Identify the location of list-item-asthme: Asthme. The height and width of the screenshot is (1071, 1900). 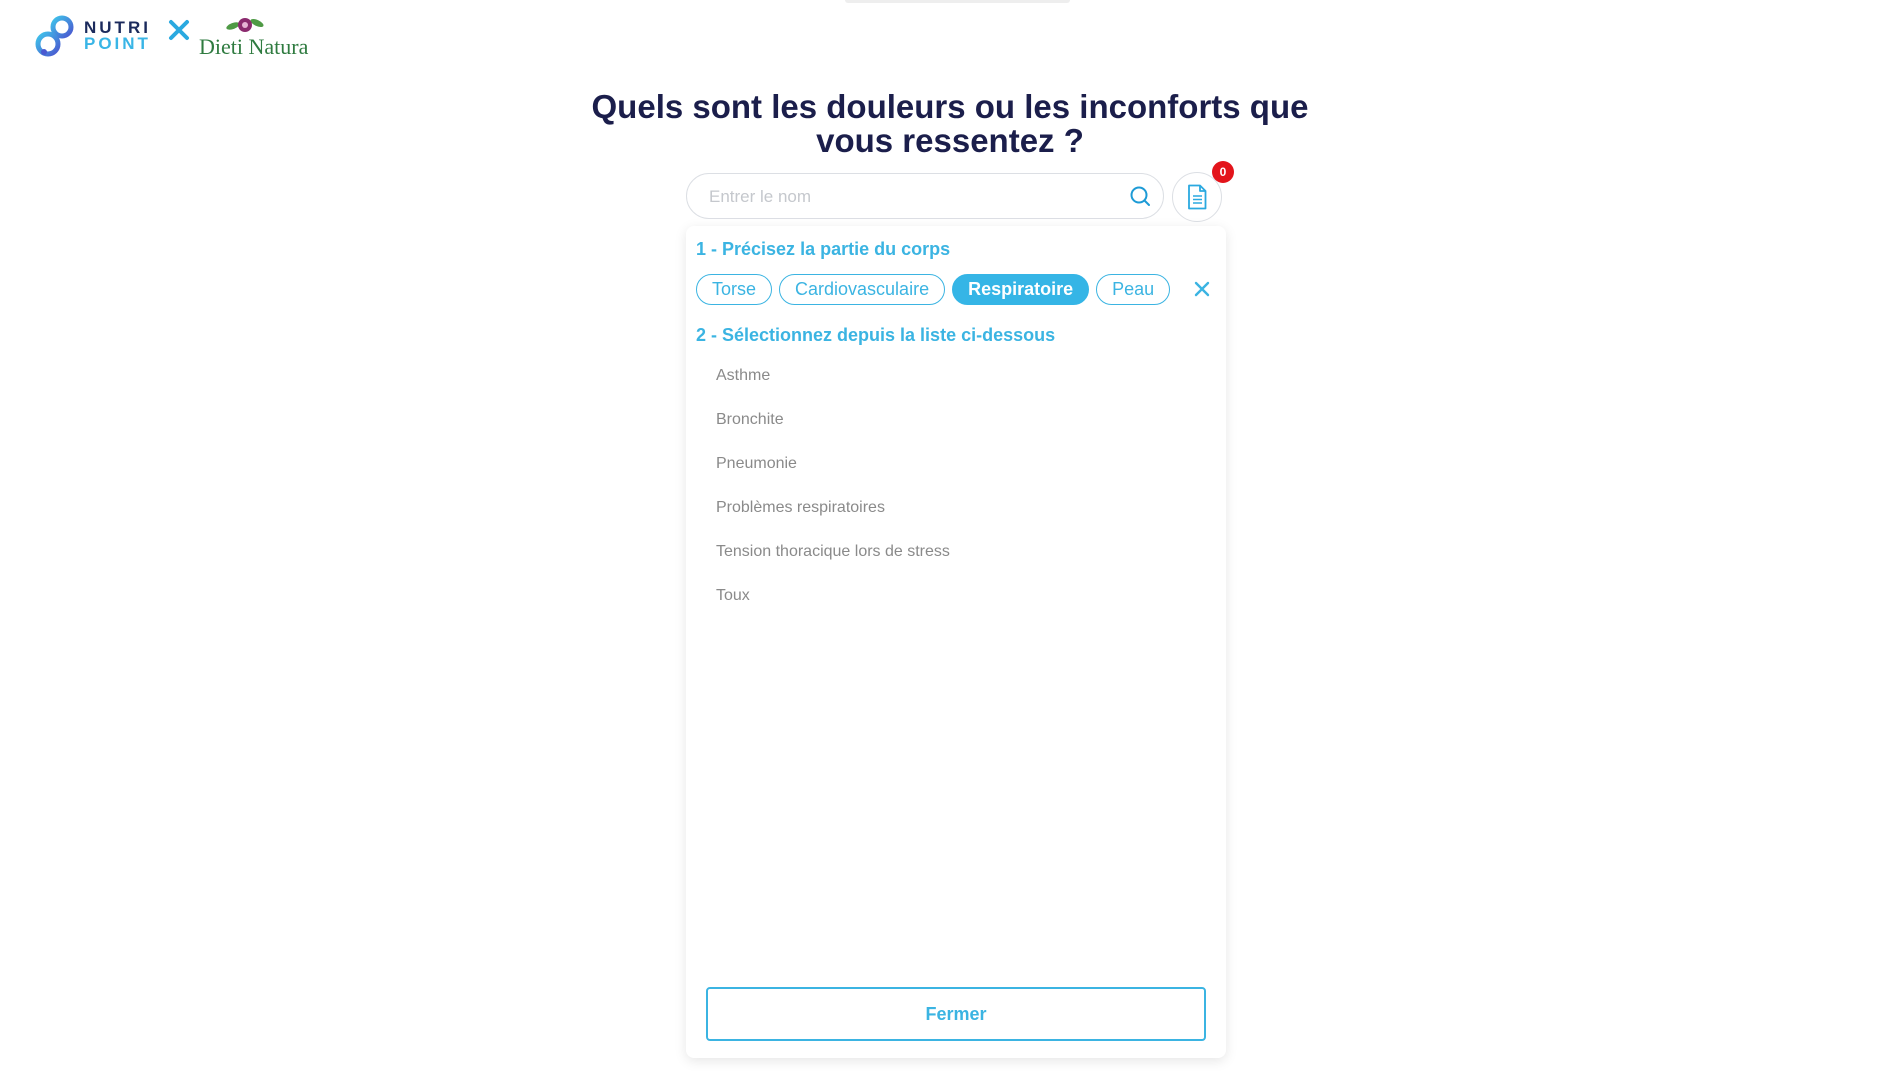
(956, 376).